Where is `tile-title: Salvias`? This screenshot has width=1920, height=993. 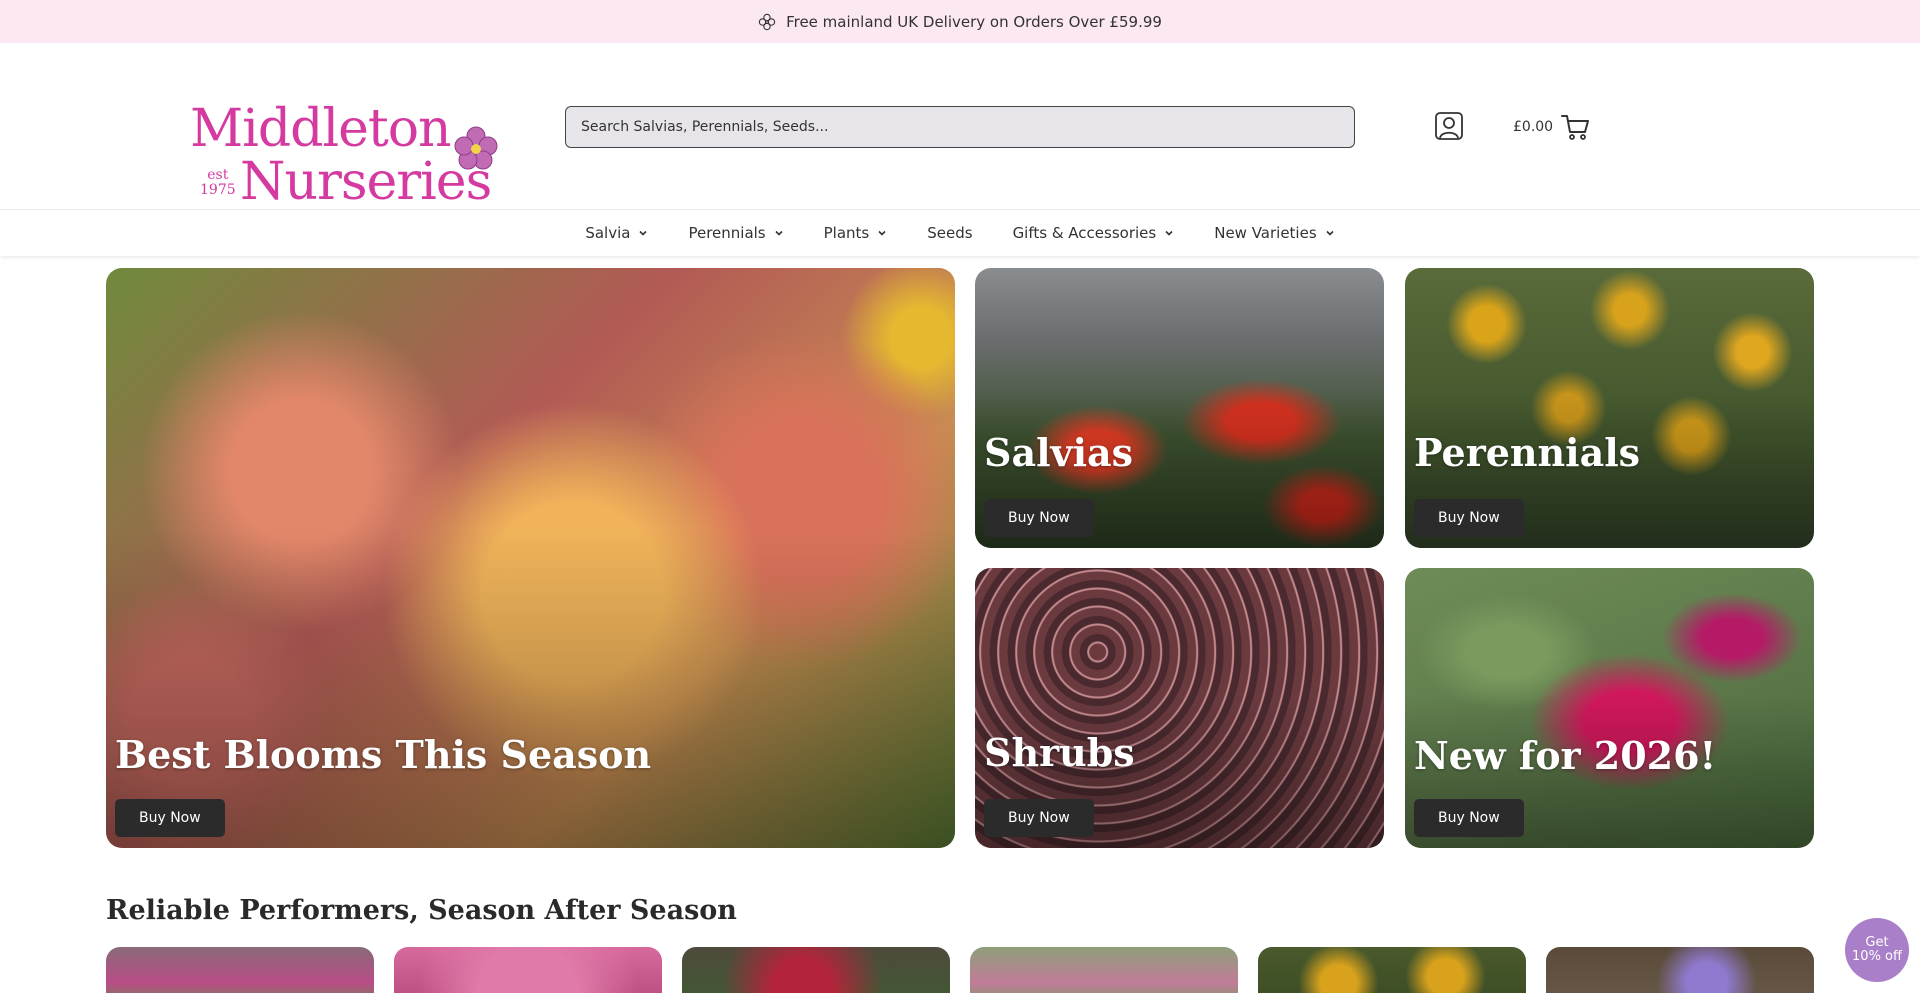 tile-title: Salvias is located at coordinates (1059, 452).